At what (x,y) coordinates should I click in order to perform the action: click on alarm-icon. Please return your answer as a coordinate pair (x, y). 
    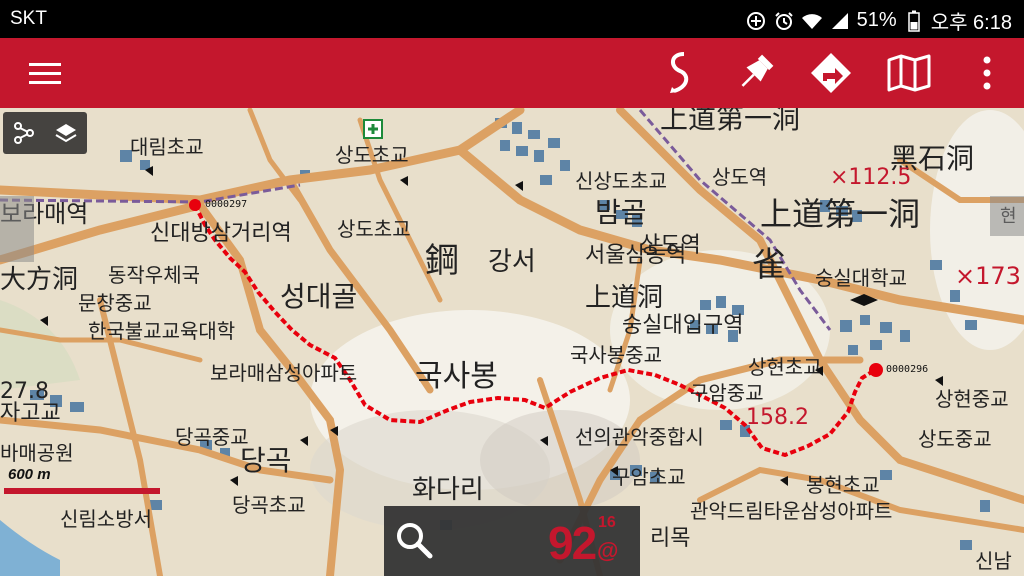
    Looking at the image, I should click on (784, 21).